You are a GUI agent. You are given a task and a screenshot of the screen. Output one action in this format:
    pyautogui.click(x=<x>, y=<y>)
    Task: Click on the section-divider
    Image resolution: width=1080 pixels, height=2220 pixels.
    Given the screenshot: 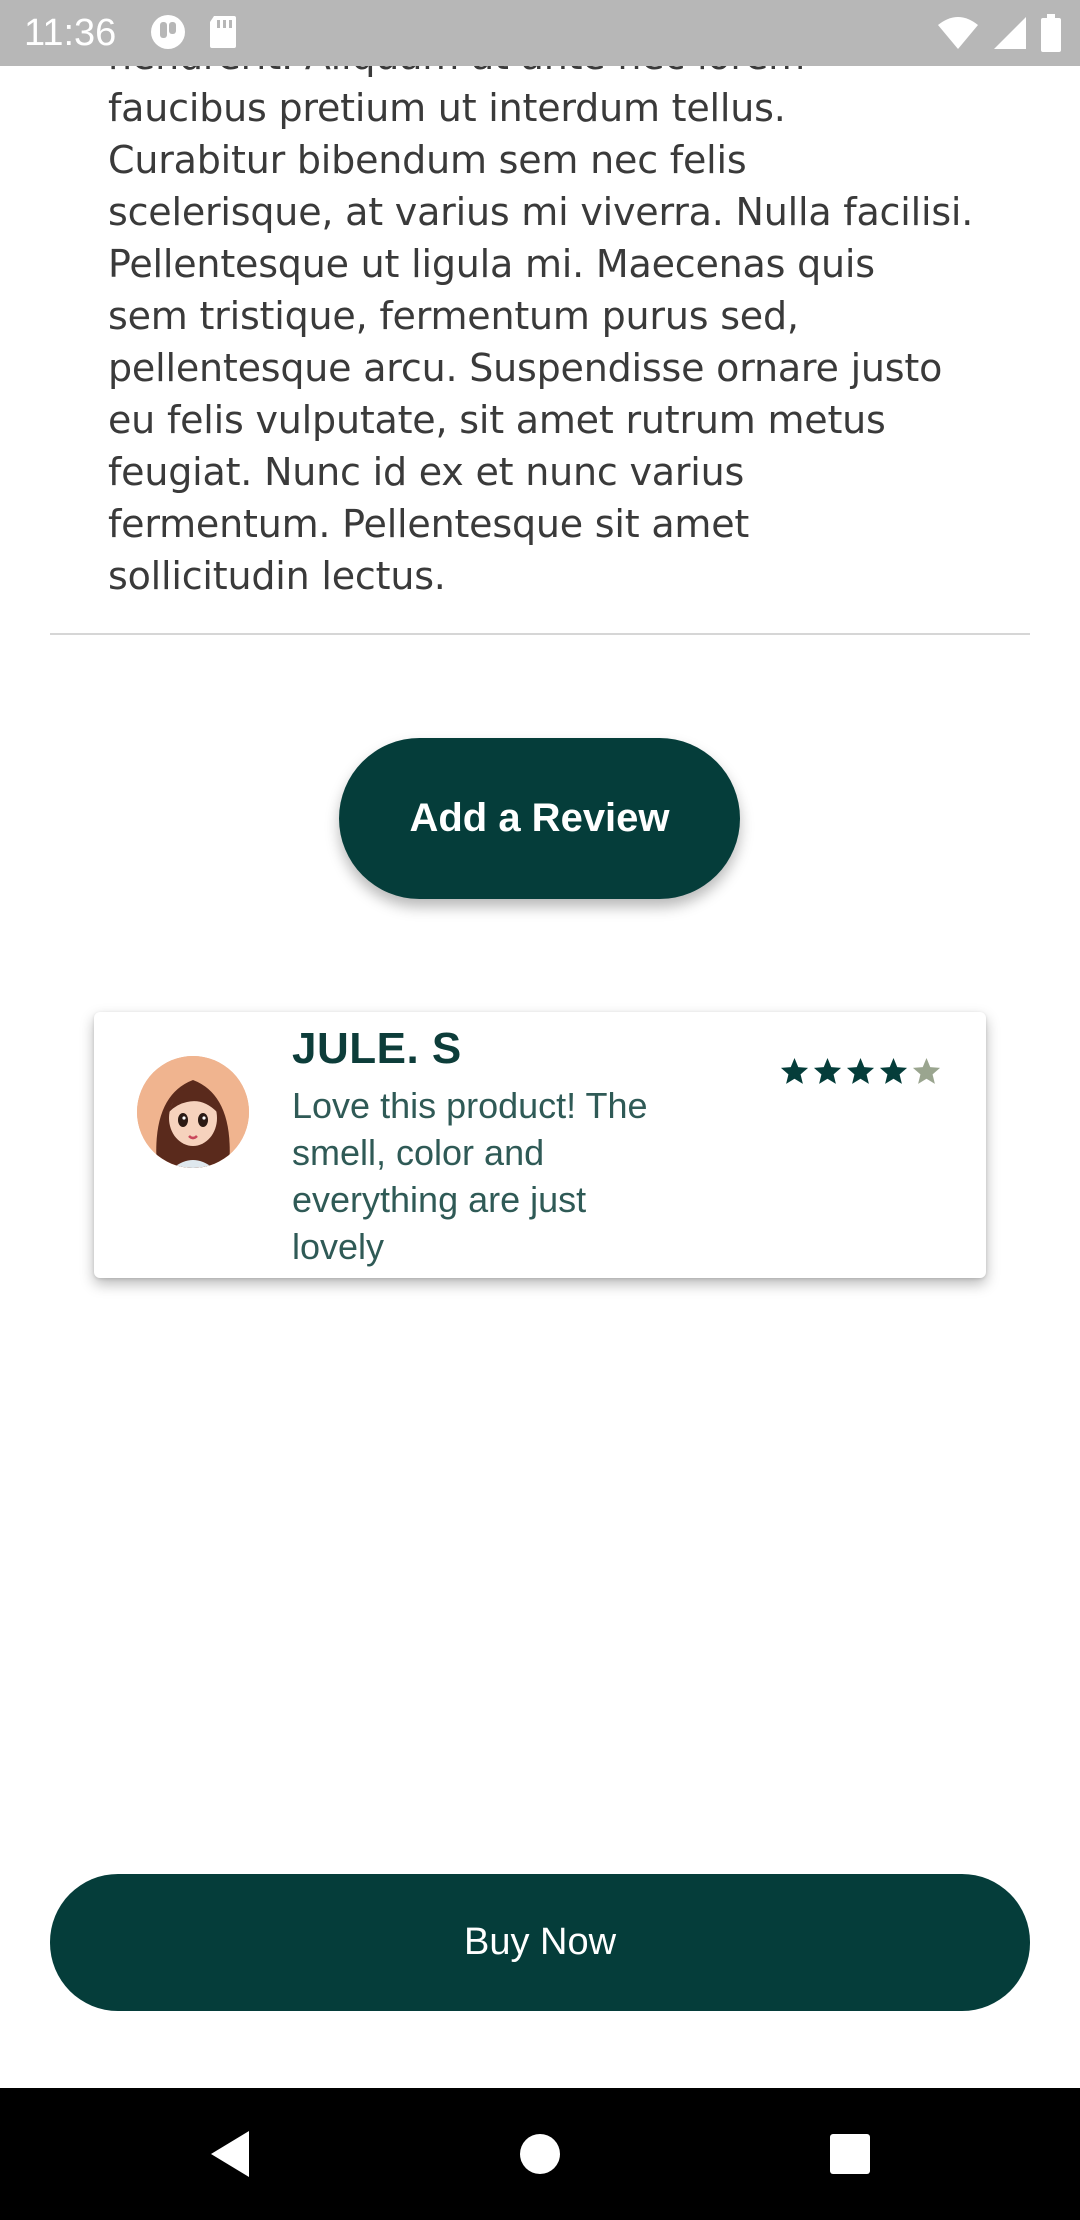 What is the action you would take?
    pyautogui.click(x=540, y=634)
    